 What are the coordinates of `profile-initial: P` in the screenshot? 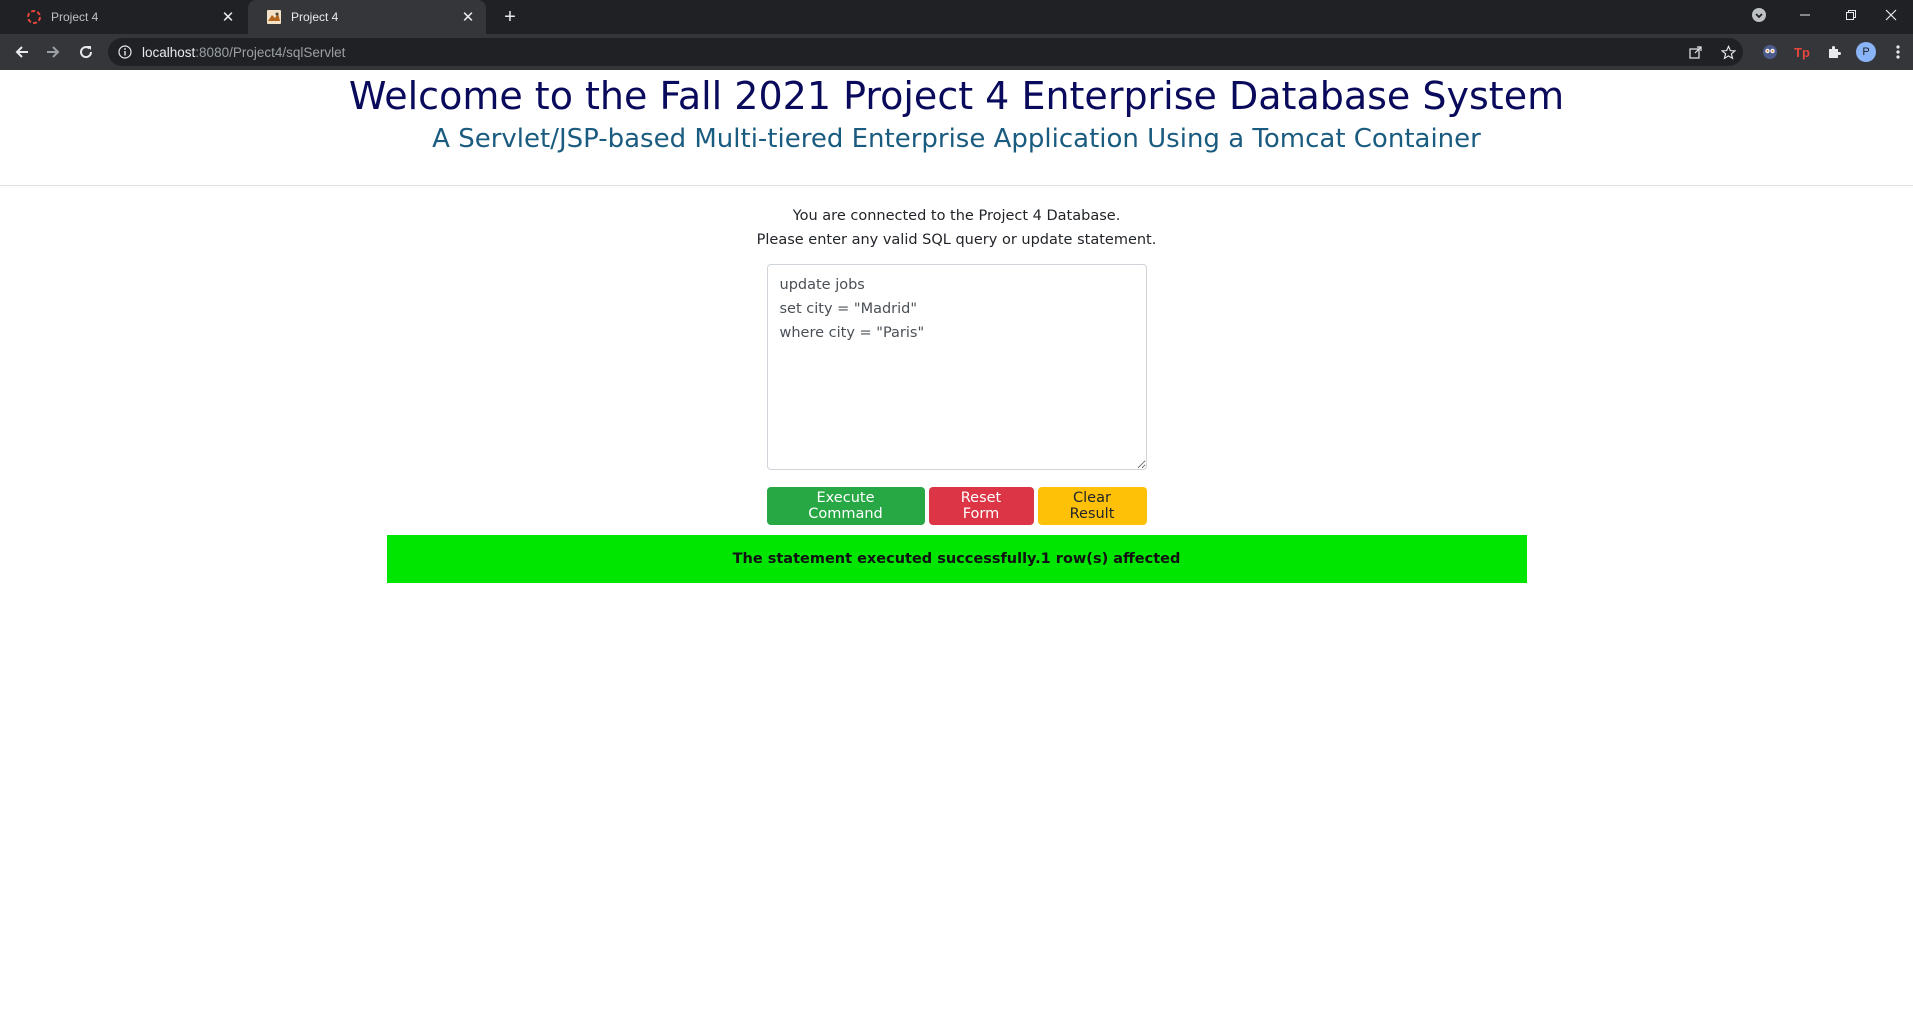 It's located at (1866, 52).